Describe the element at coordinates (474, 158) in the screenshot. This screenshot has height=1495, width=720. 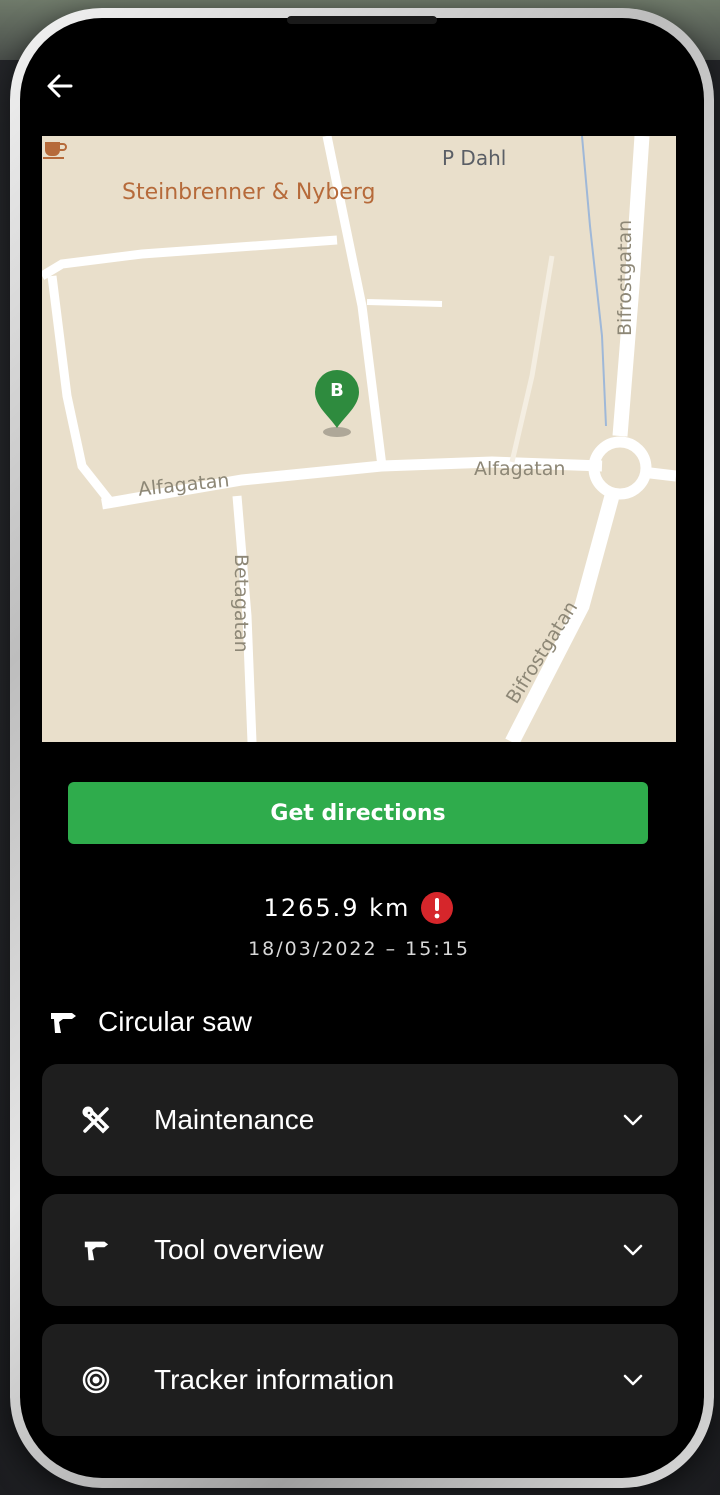
I see `place-label: P Dahl` at that location.